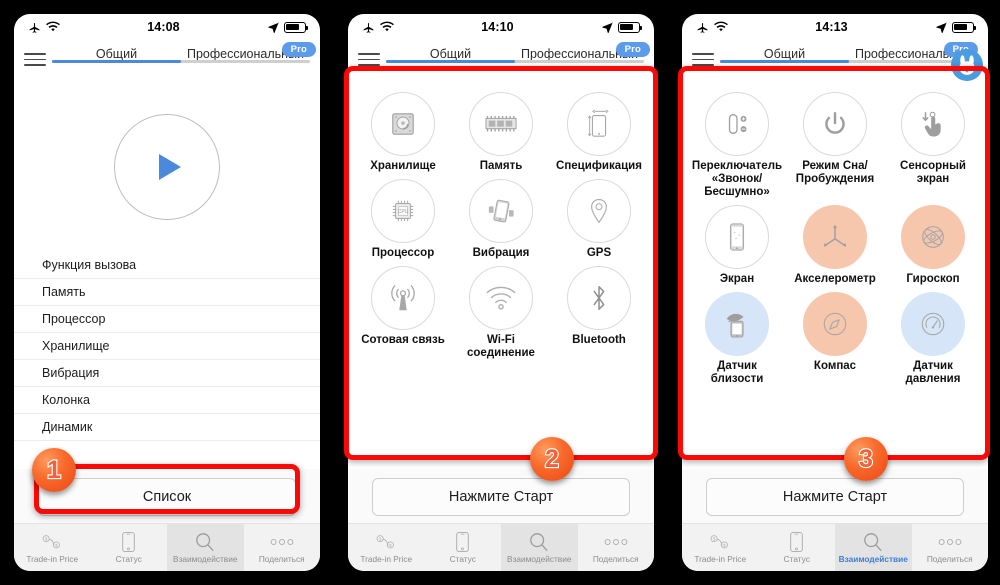  Describe the element at coordinates (964, 27) in the screenshot. I see `battery-icon` at that location.